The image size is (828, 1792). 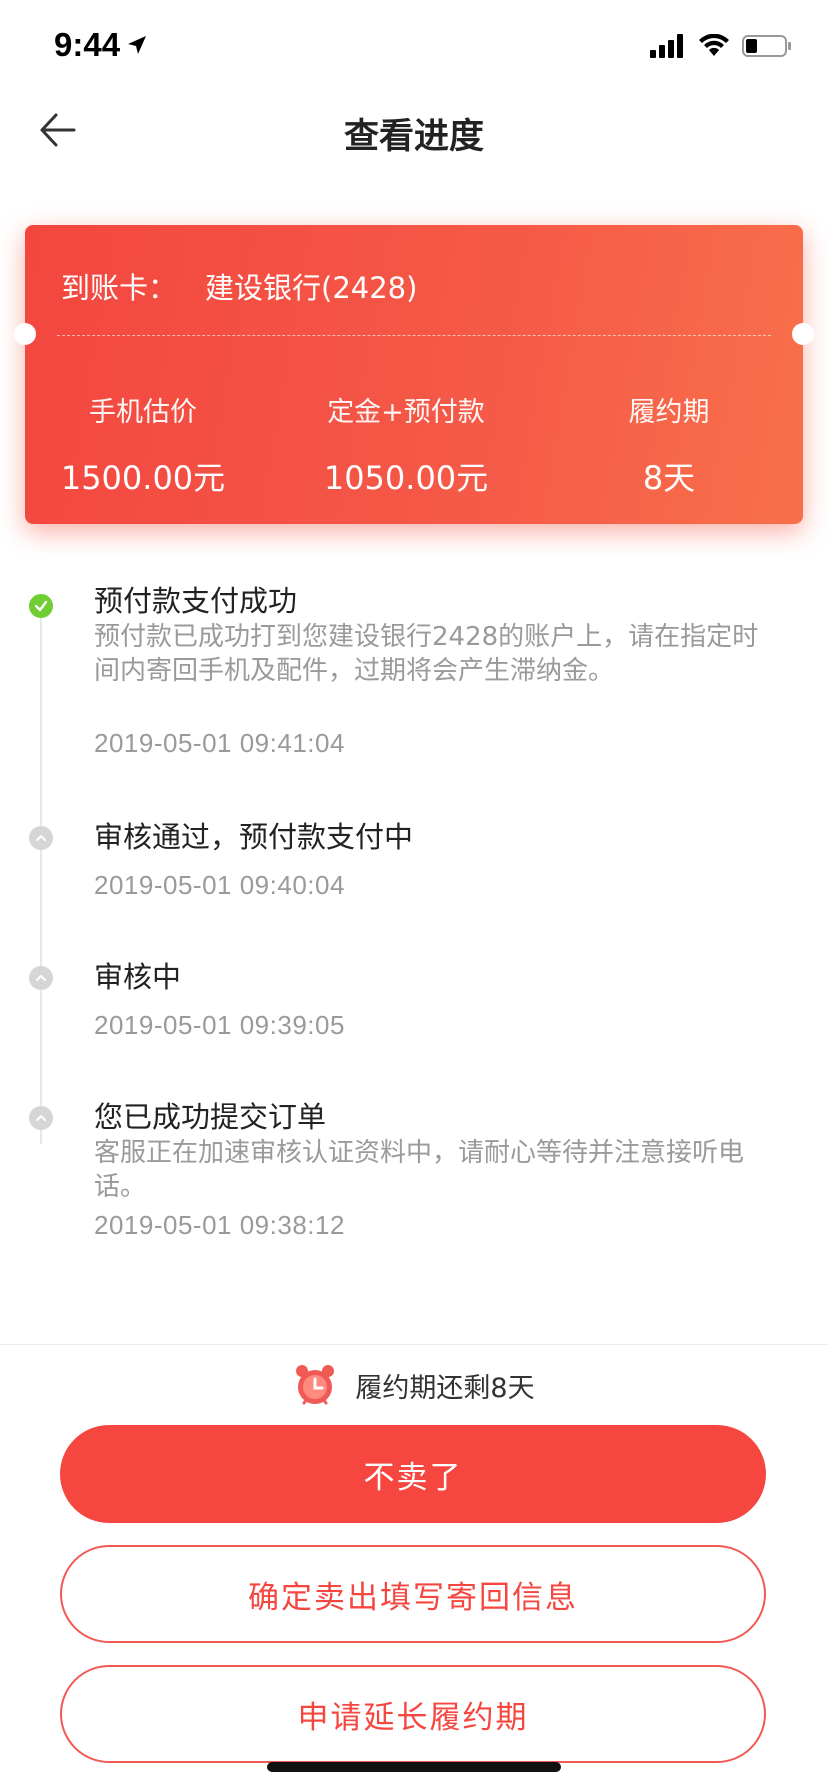 What do you see at coordinates (219, 743) in the screenshot?
I see `timeline-time: 2019-05-01 09:41:04` at bounding box center [219, 743].